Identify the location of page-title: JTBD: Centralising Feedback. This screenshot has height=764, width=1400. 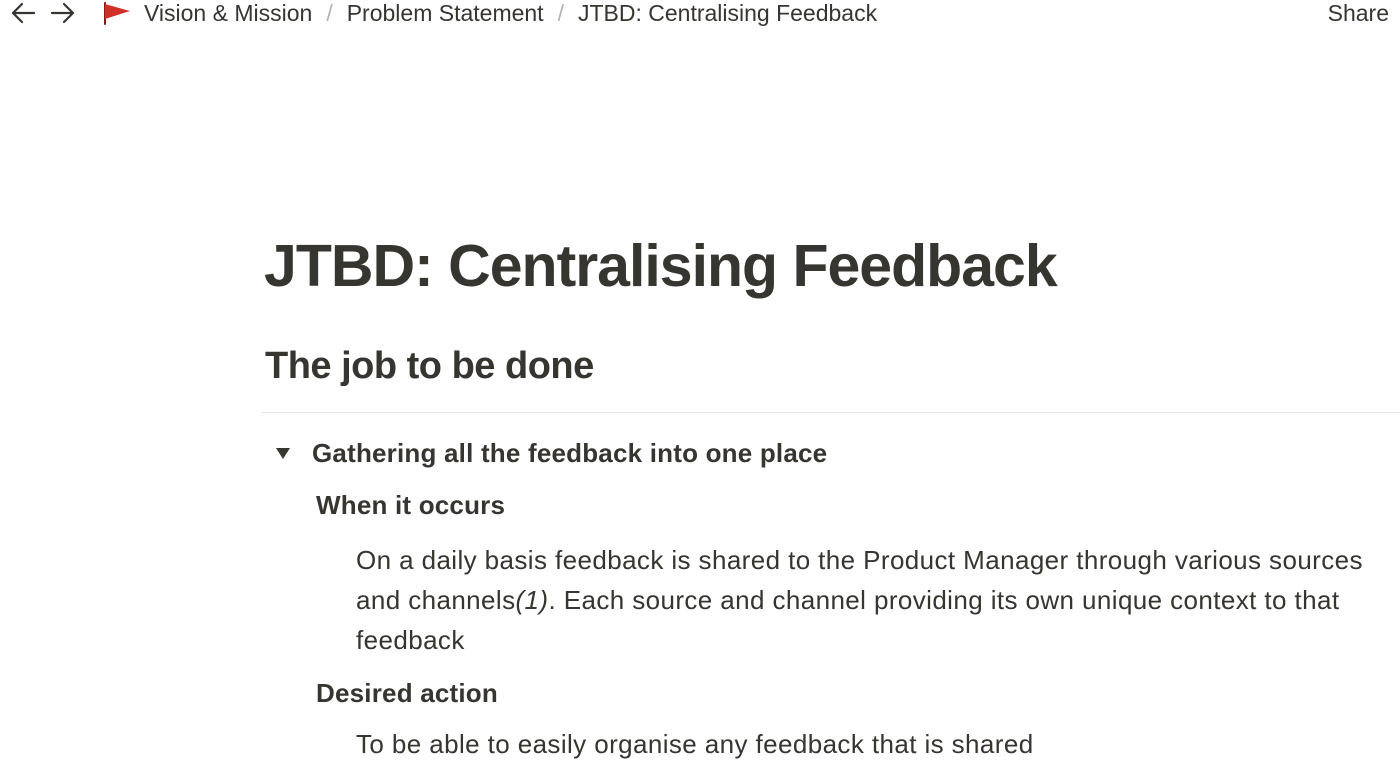
(661, 266).